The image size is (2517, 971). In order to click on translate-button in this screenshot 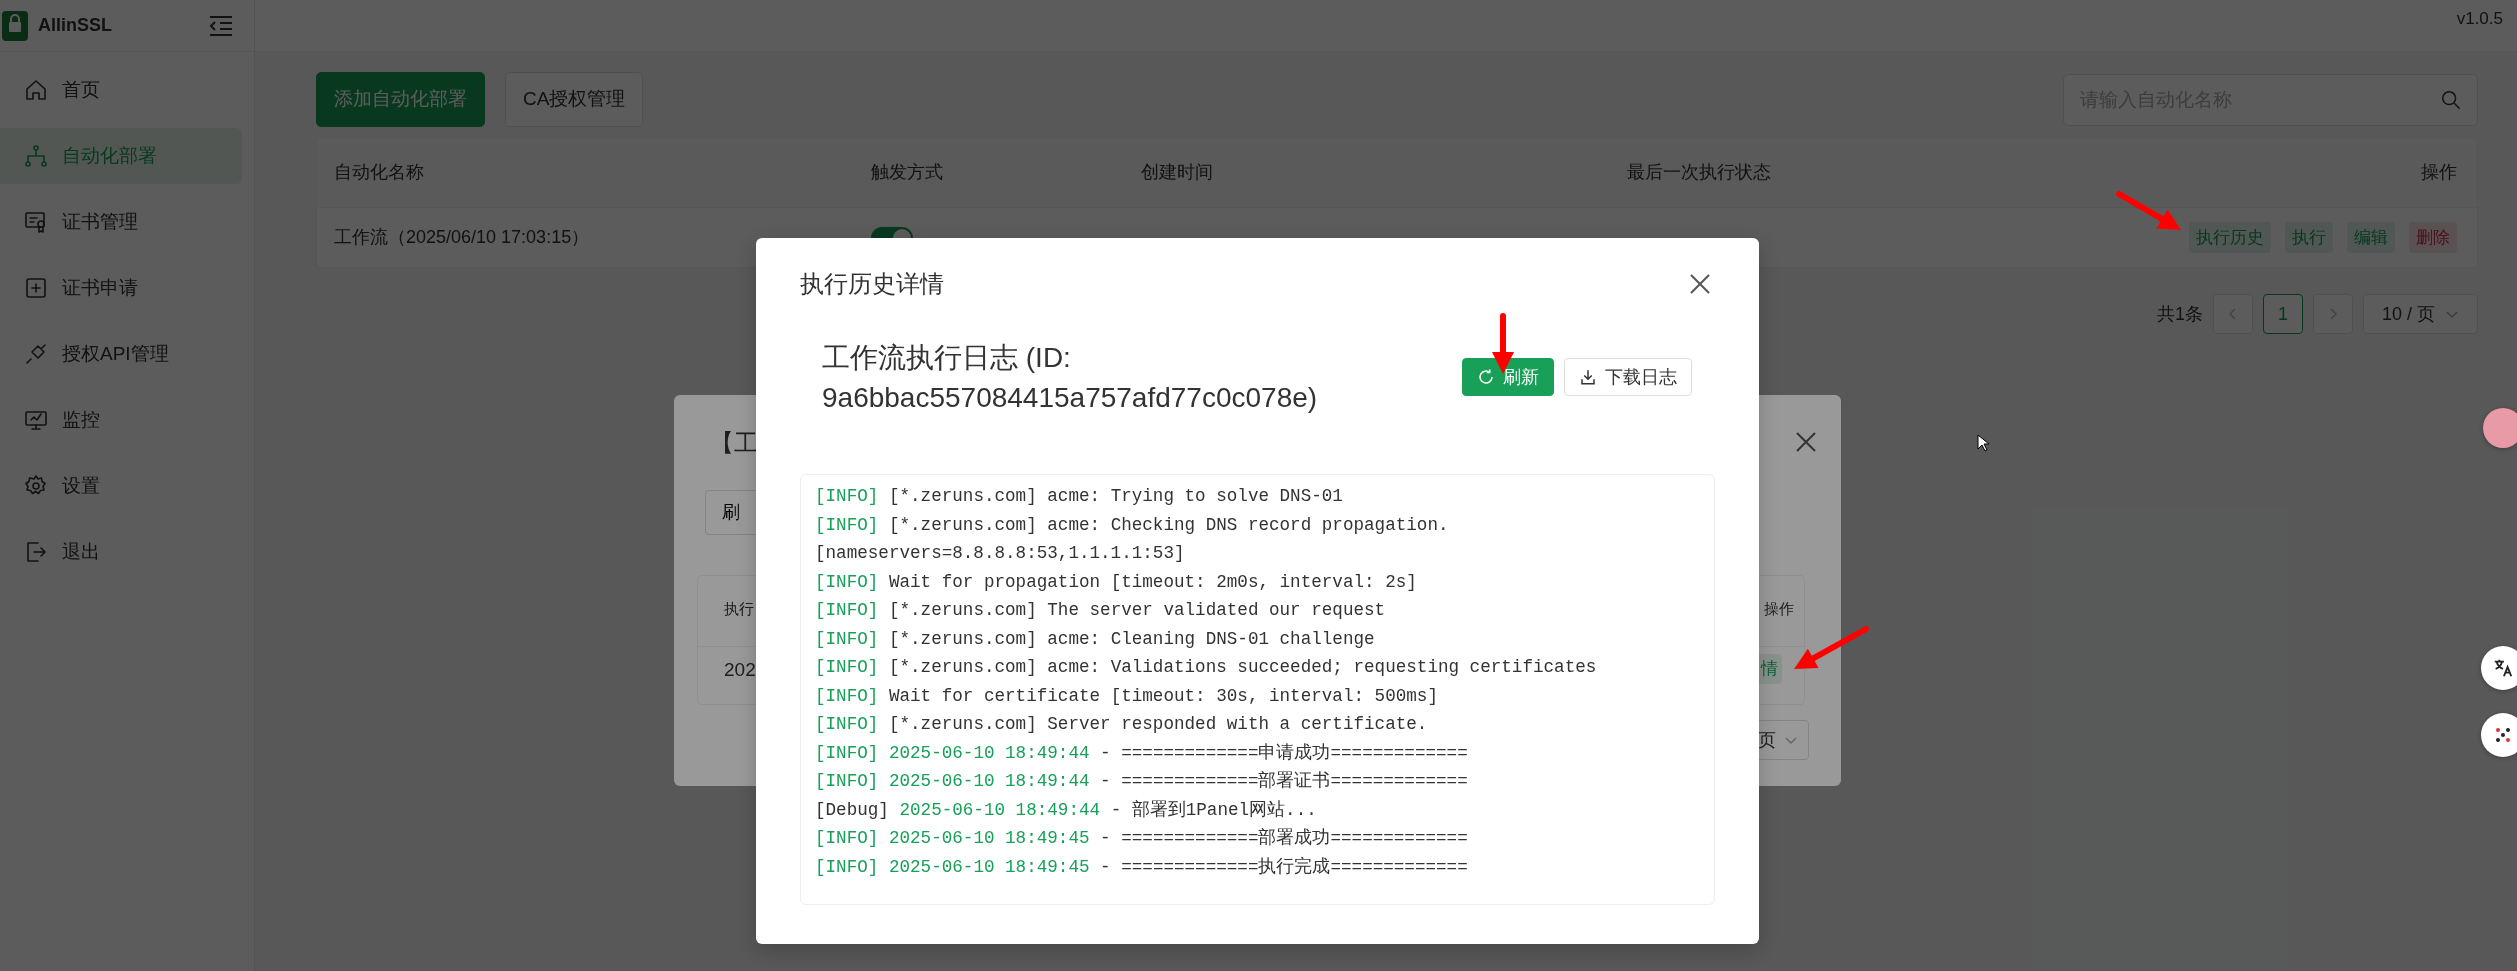, I will do `click(2499, 668)`.